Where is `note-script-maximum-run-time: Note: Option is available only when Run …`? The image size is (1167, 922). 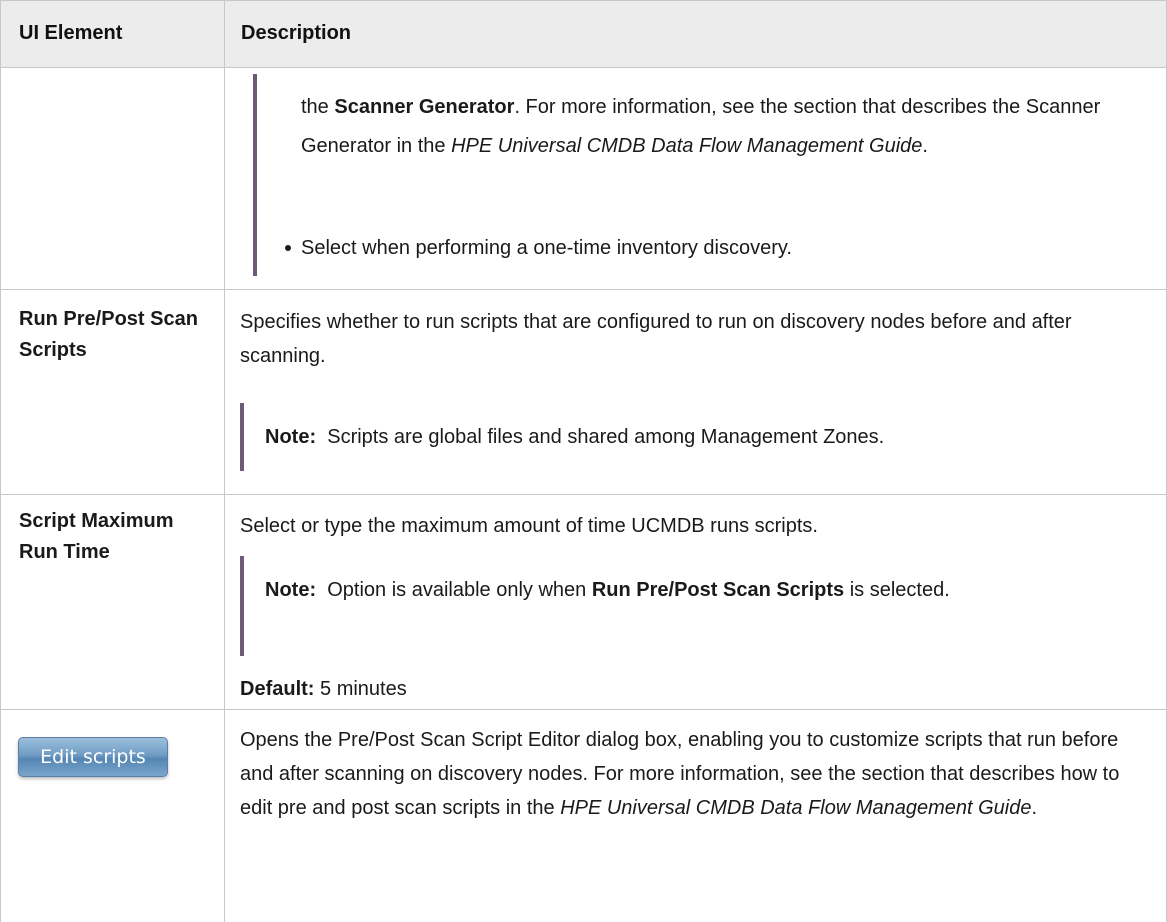 note-script-maximum-run-time: Note: Option is available only when Run … is located at coordinates (665, 590).